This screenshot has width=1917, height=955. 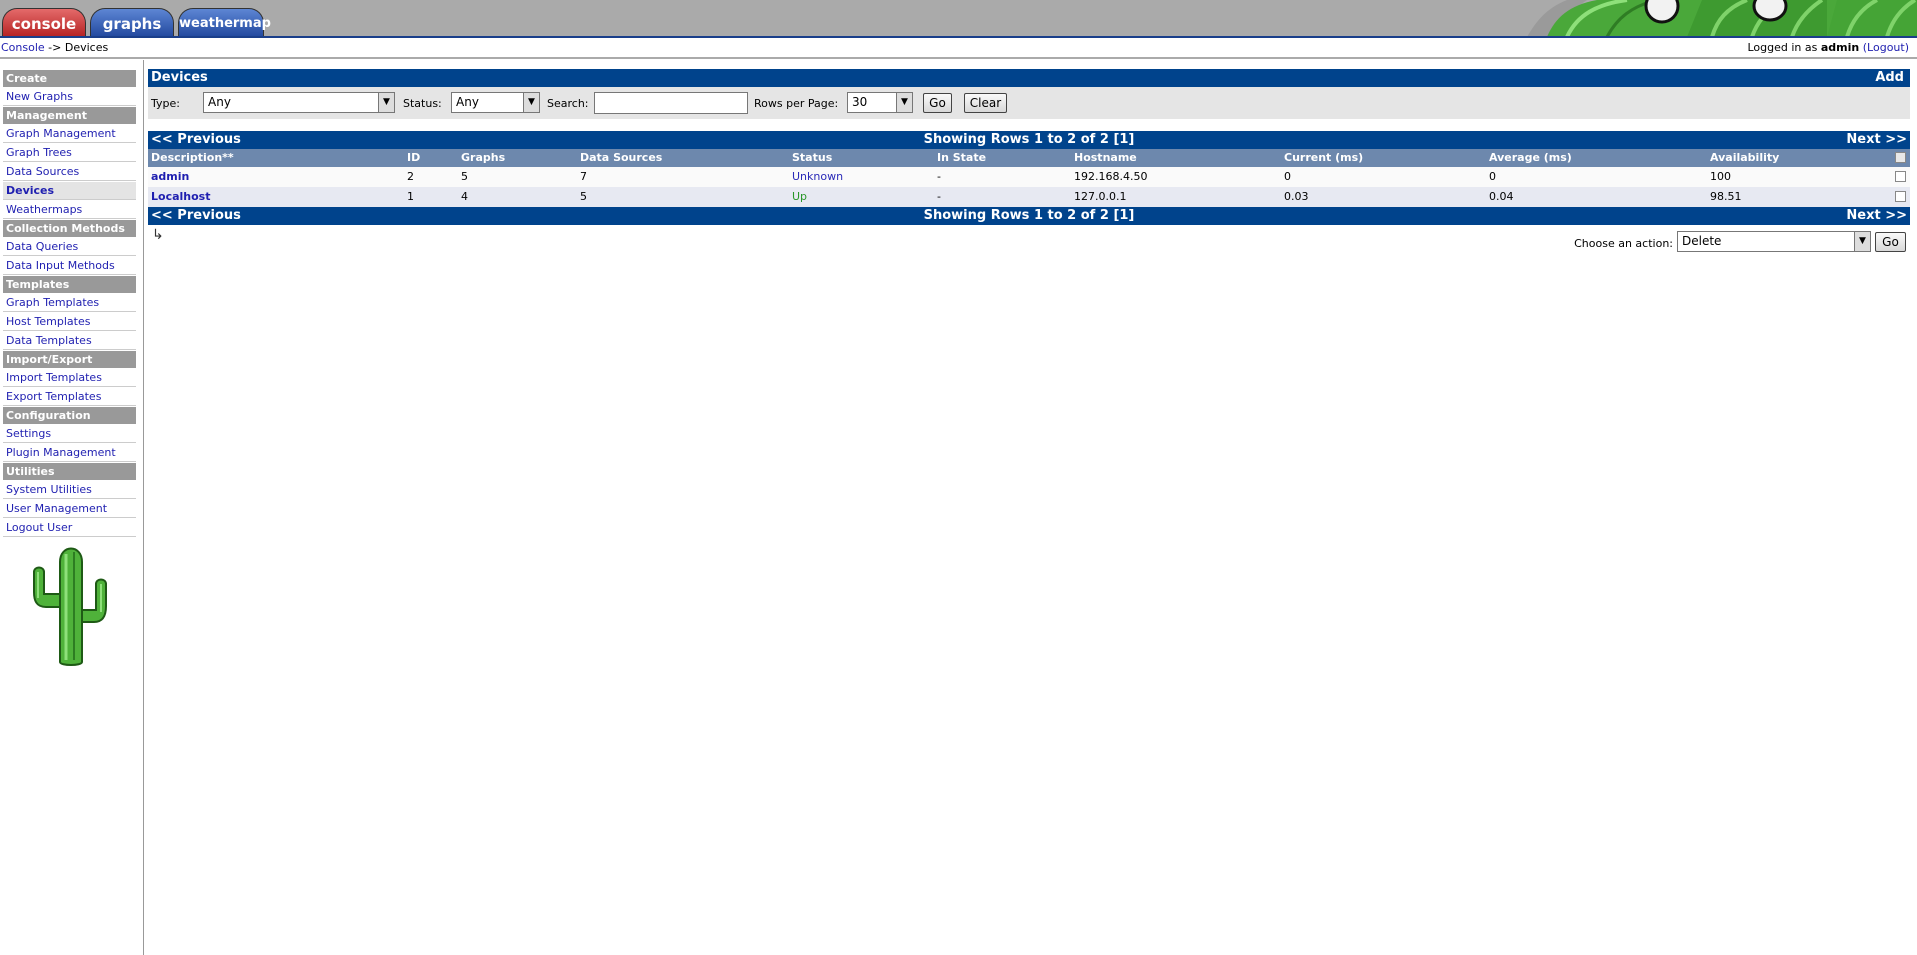 I want to click on logout-link: (Logout), so click(x=1886, y=47).